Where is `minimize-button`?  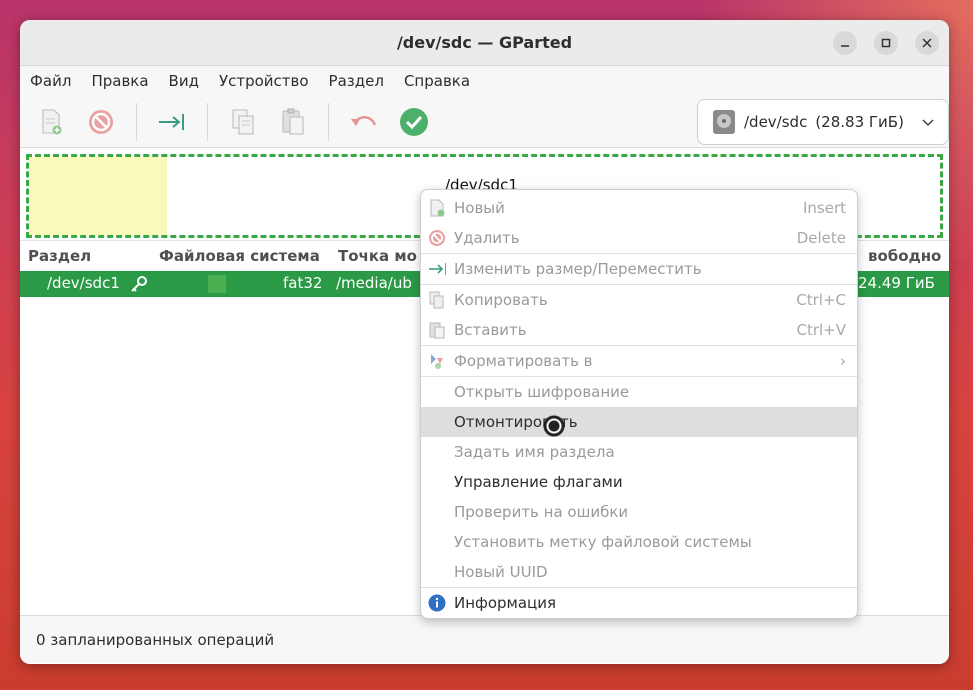
minimize-button is located at coordinates (845, 43).